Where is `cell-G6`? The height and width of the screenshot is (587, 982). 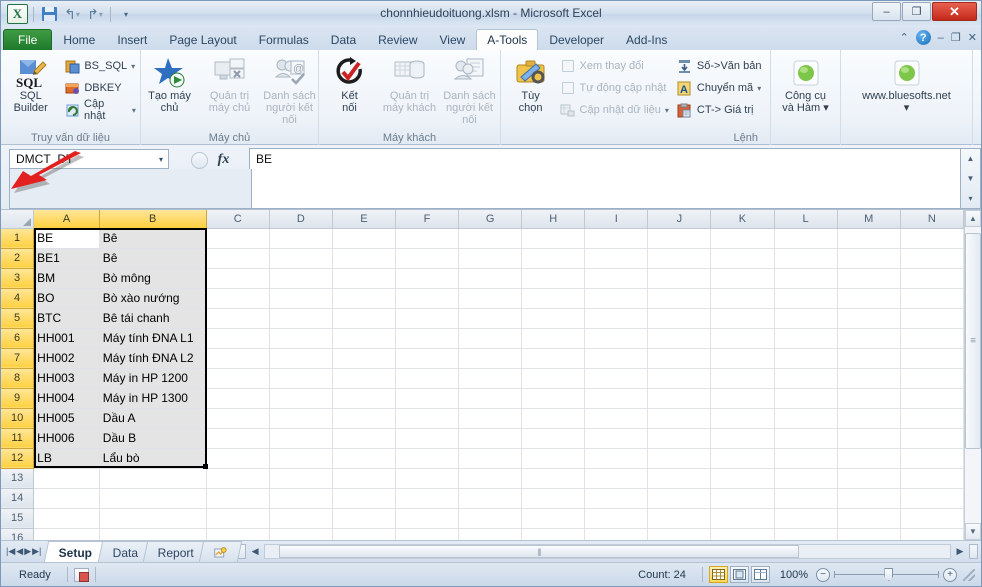
cell-G6 is located at coordinates (490, 338).